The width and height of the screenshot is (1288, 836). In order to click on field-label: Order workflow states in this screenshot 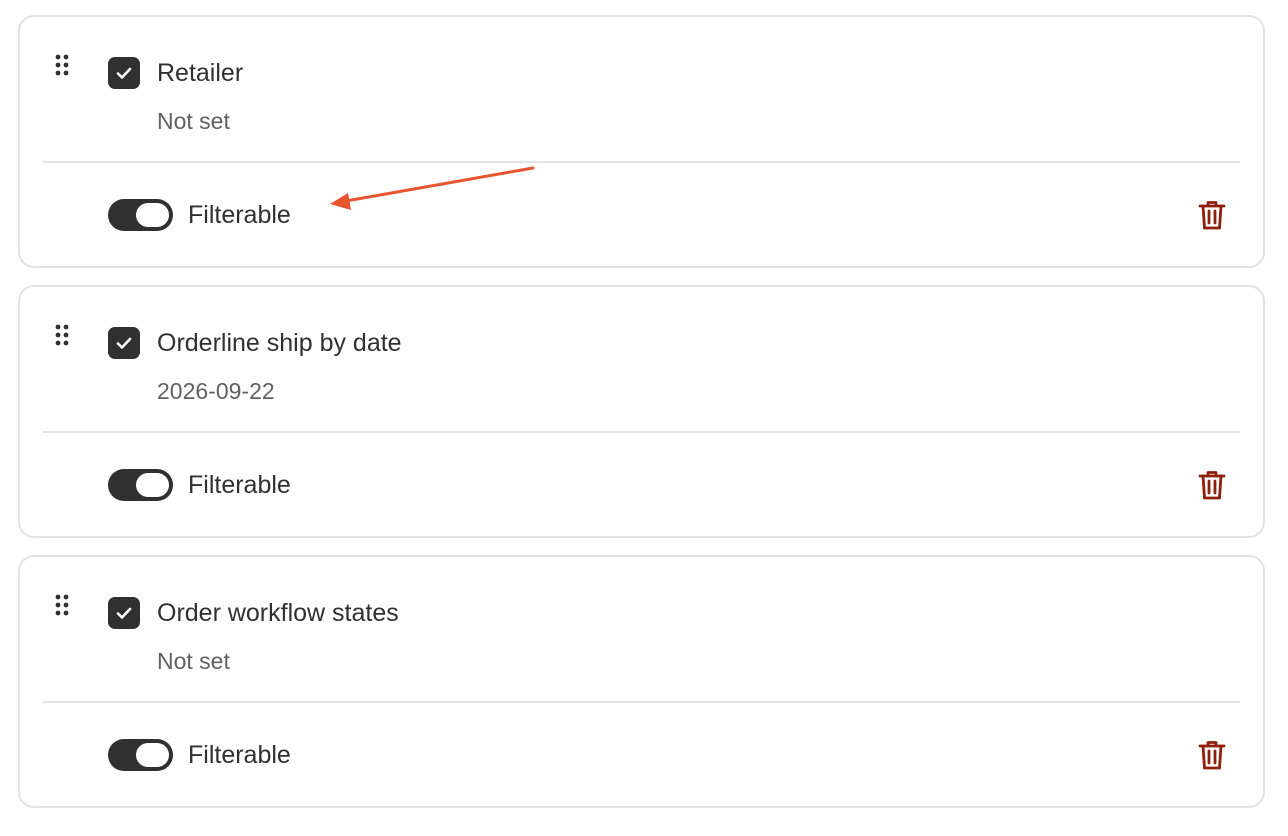, I will do `click(278, 613)`.